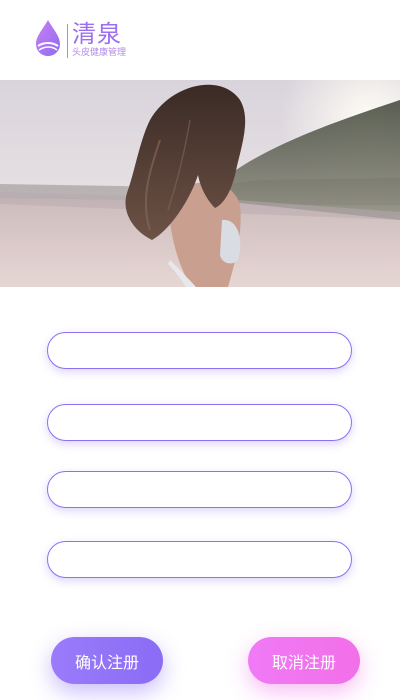 This screenshot has width=400, height=700. What do you see at coordinates (97, 34) in the screenshot?
I see `brand-name: 清泉` at bounding box center [97, 34].